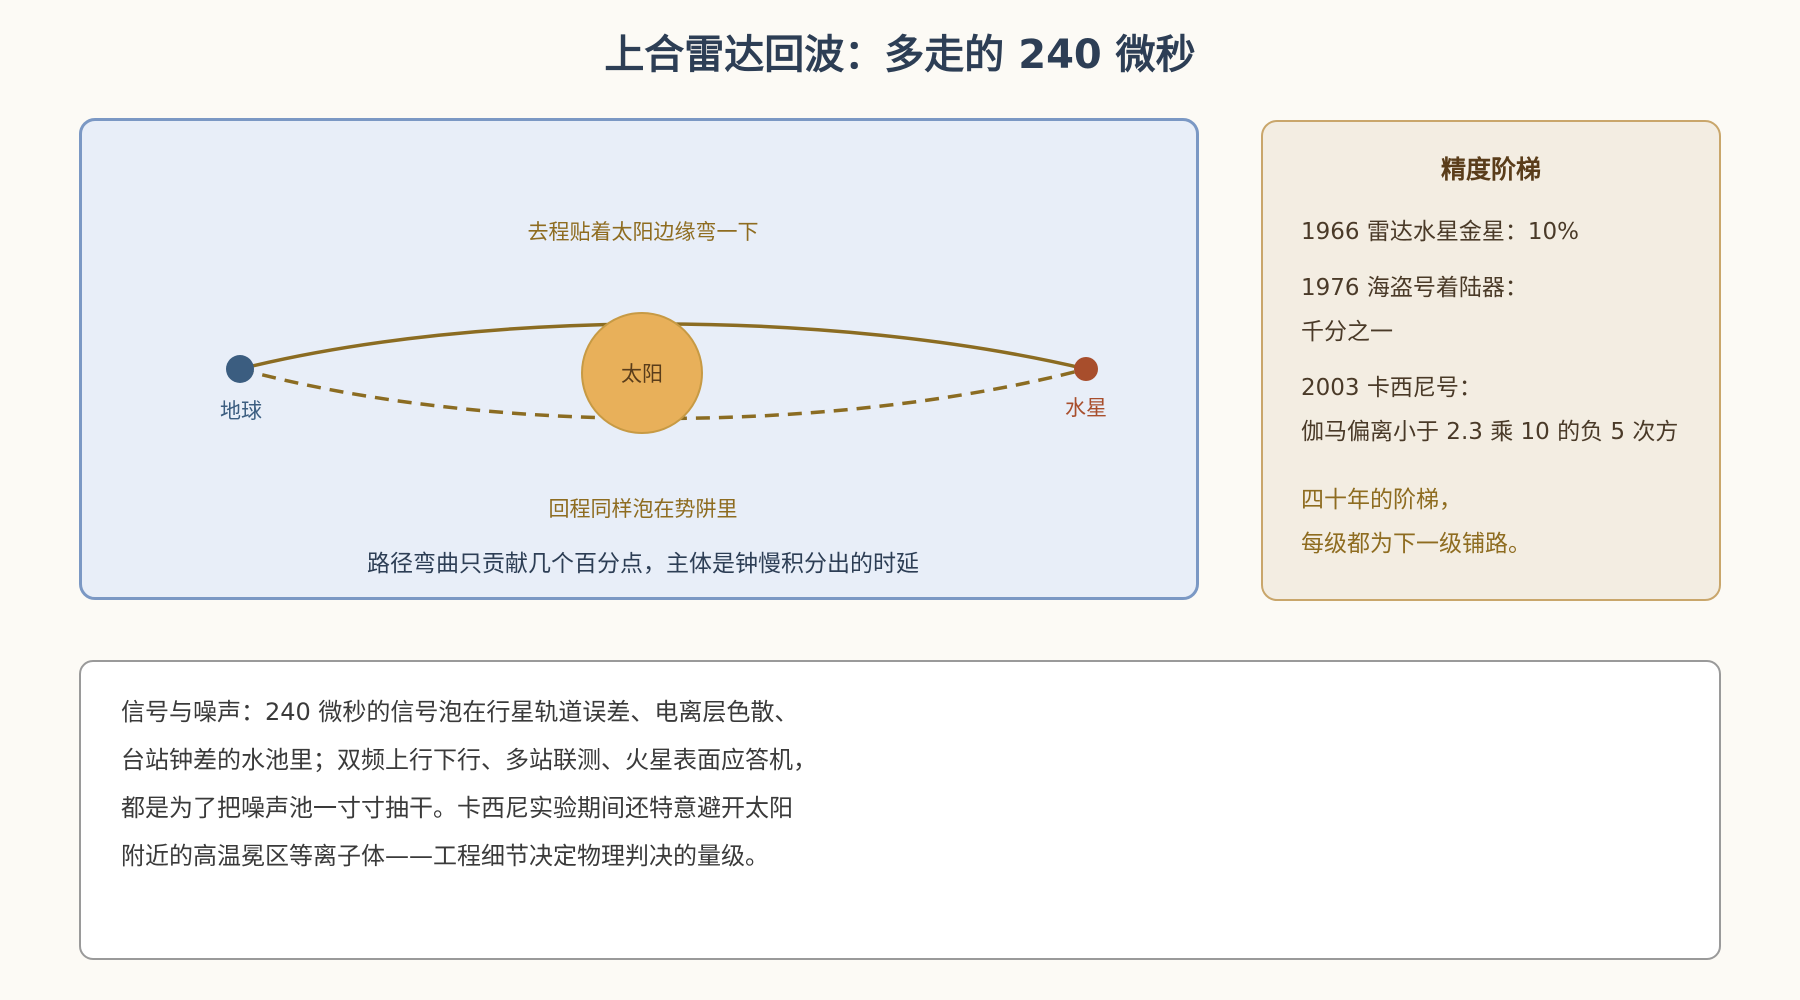  I want to click on ladder-line-1976: 1976 海盗号着陆器：, so click(1414, 288).